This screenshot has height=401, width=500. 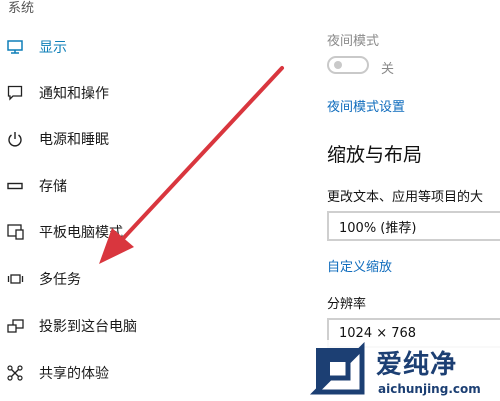 What do you see at coordinates (378, 228) in the screenshot?
I see `scale-select-value: 100% (推荐)` at bounding box center [378, 228].